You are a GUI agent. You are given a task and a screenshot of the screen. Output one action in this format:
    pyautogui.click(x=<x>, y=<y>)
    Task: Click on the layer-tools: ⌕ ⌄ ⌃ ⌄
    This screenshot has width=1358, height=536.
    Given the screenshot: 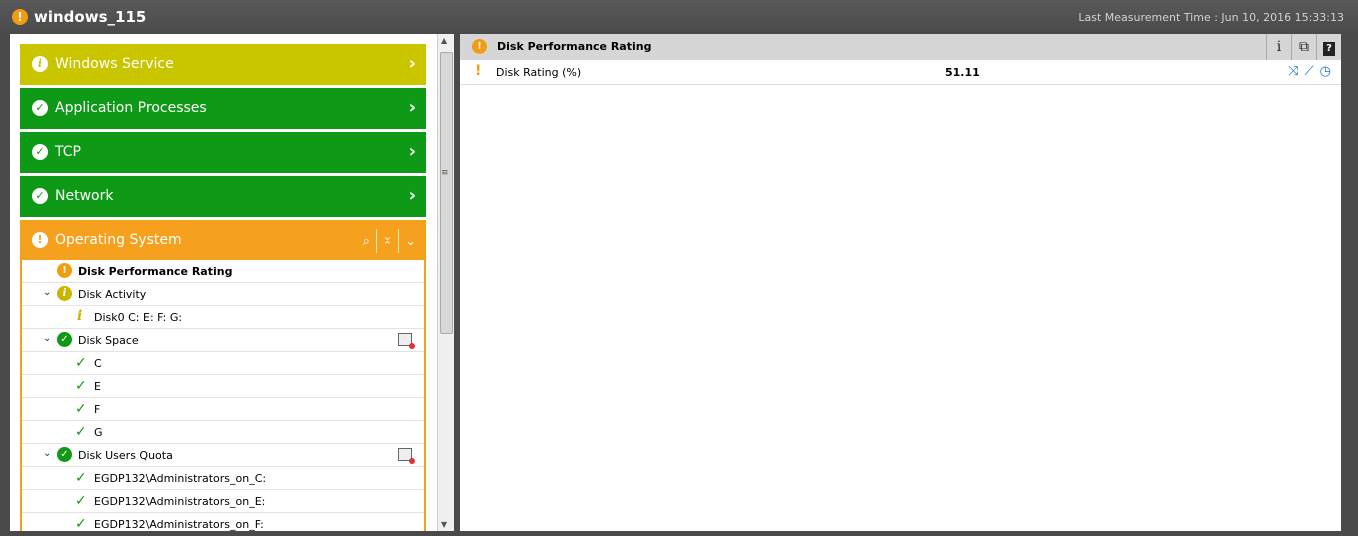 What is the action you would take?
    pyautogui.click(x=389, y=241)
    